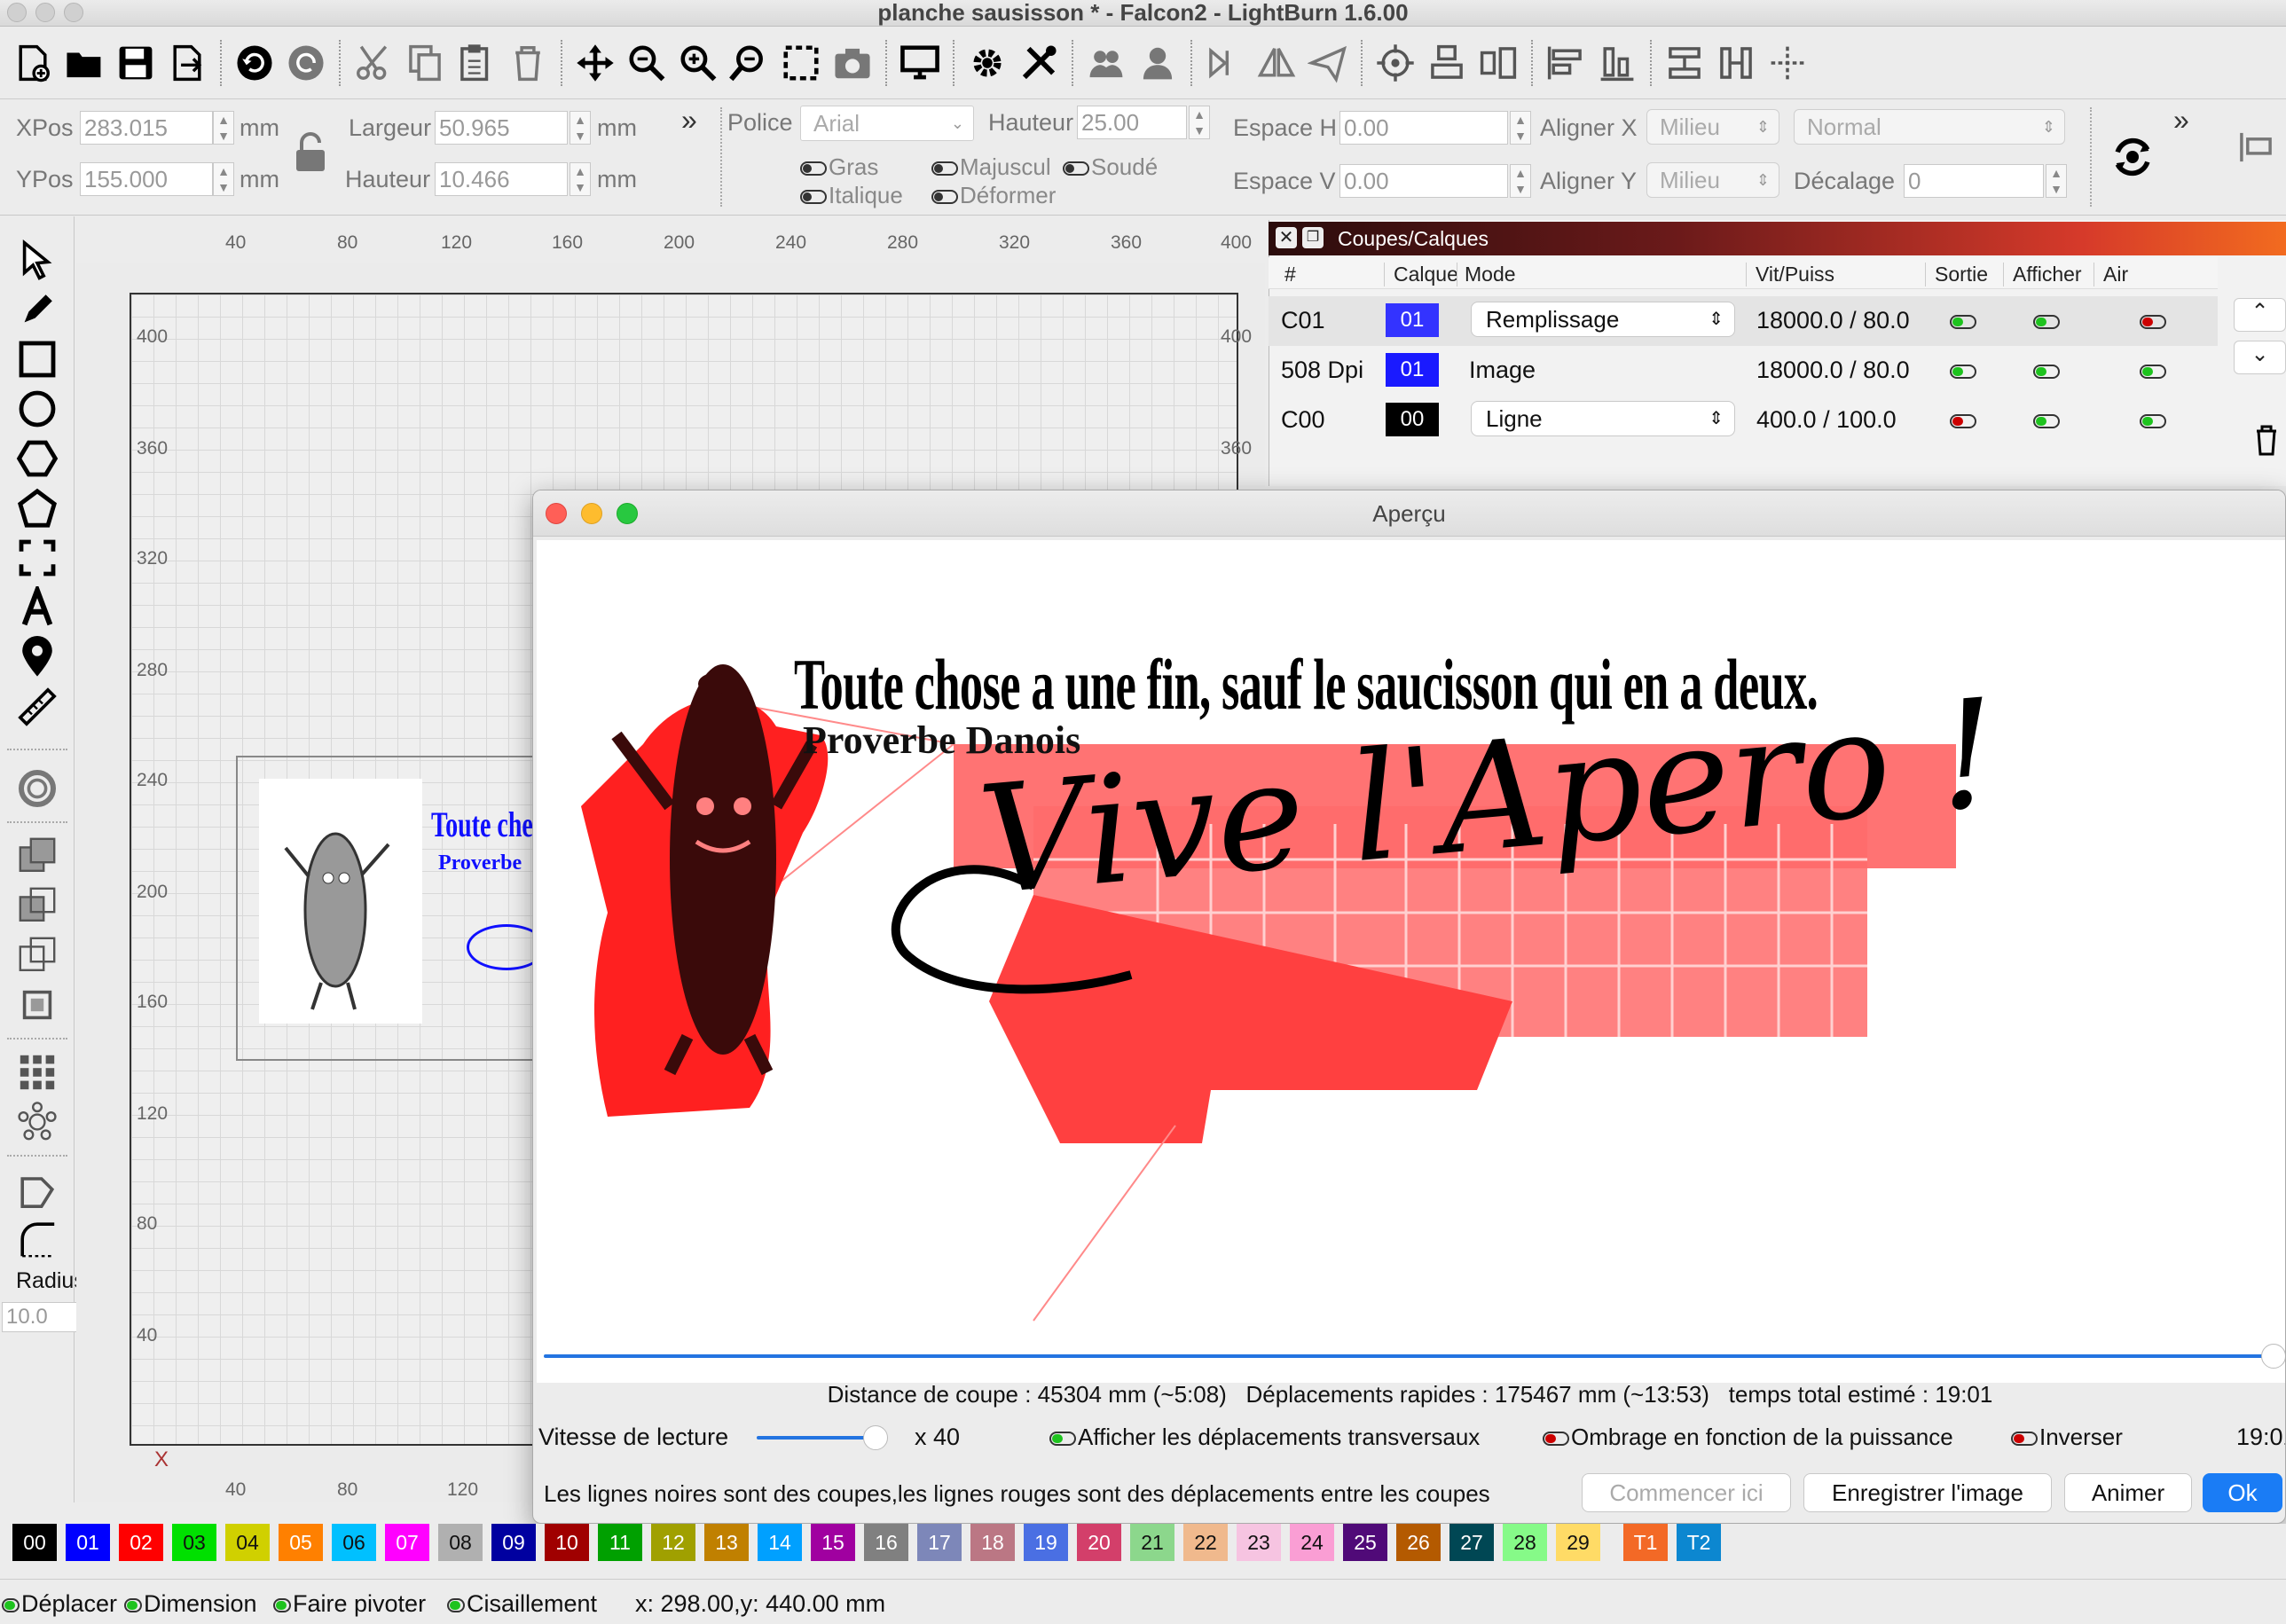  What do you see at coordinates (1520, 181) in the screenshot?
I see `vspace-stepper: ▲ ▼` at bounding box center [1520, 181].